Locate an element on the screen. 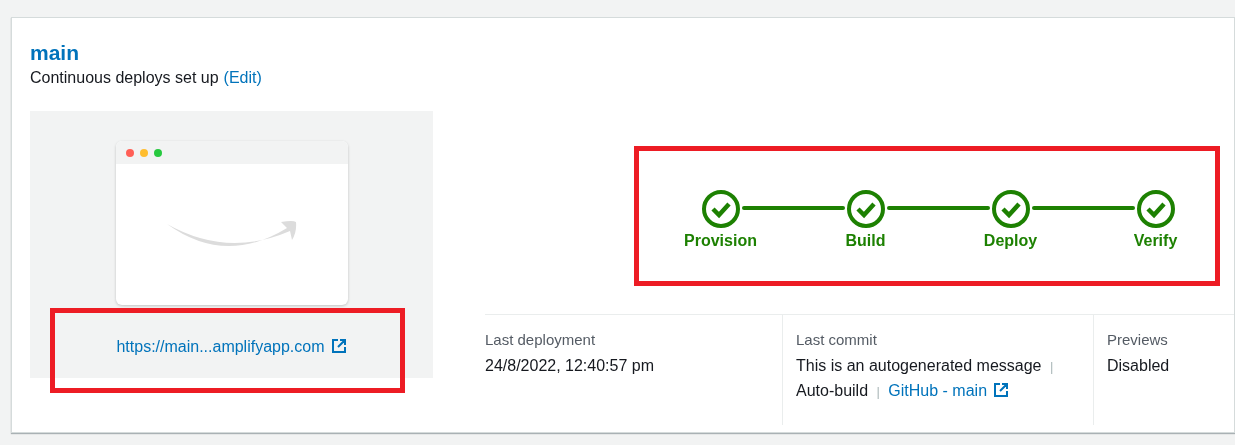 The width and height of the screenshot is (1235, 445). commit-text: Auto-build is located at coordinates (832, 390).